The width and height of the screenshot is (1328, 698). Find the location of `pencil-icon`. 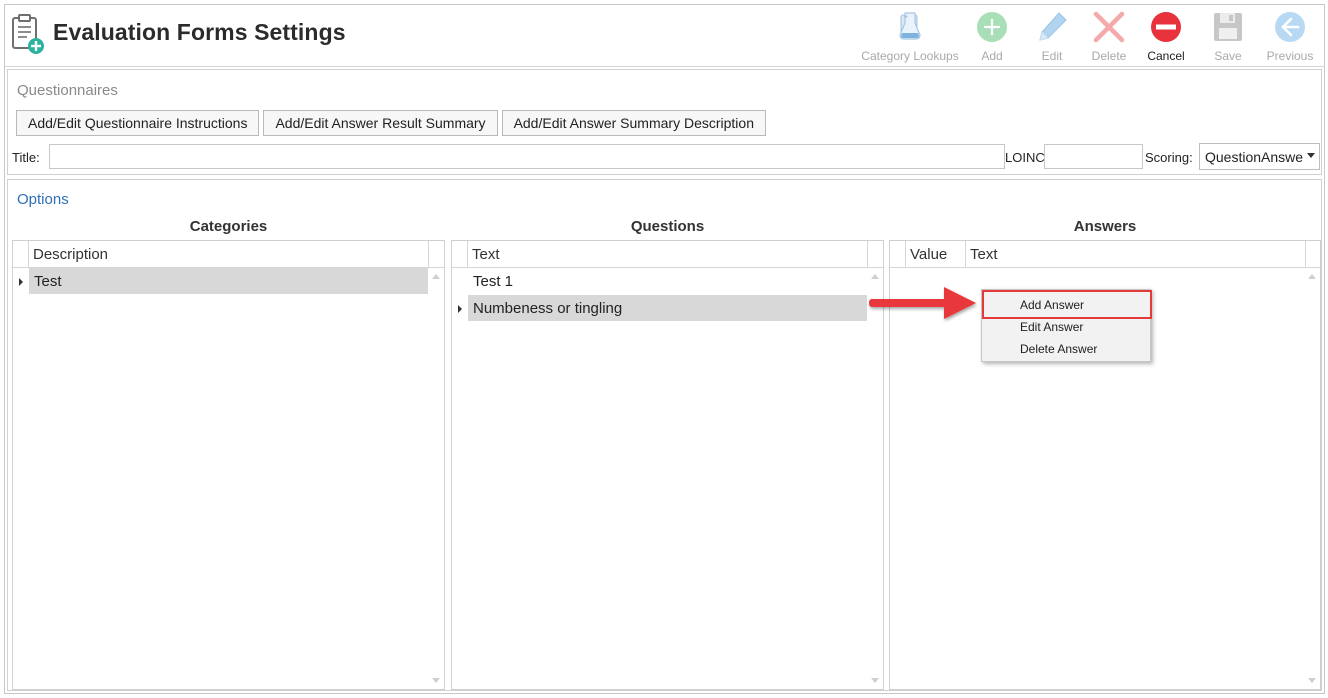

pencil-icon is located at coordinates (1052, 27).